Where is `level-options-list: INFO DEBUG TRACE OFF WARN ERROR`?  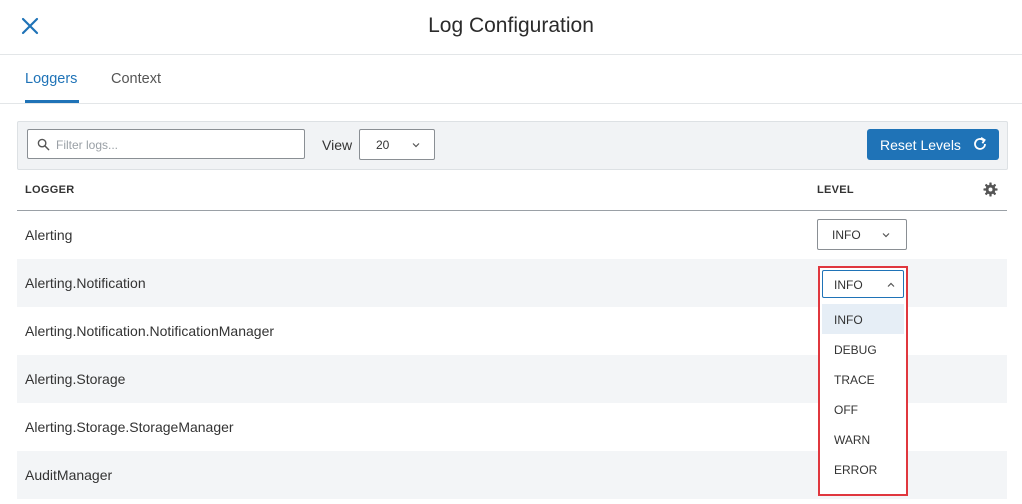
level-options-list: INFO DEBUG TRACE OFF WARN ERROR is located at coordinates (863, 394).